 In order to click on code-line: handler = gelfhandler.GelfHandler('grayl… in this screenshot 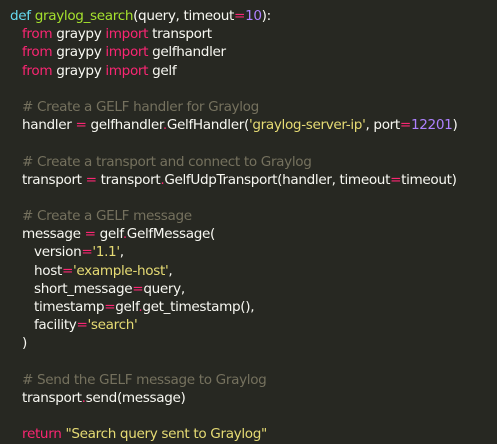, I will do `click(253, 125)`.